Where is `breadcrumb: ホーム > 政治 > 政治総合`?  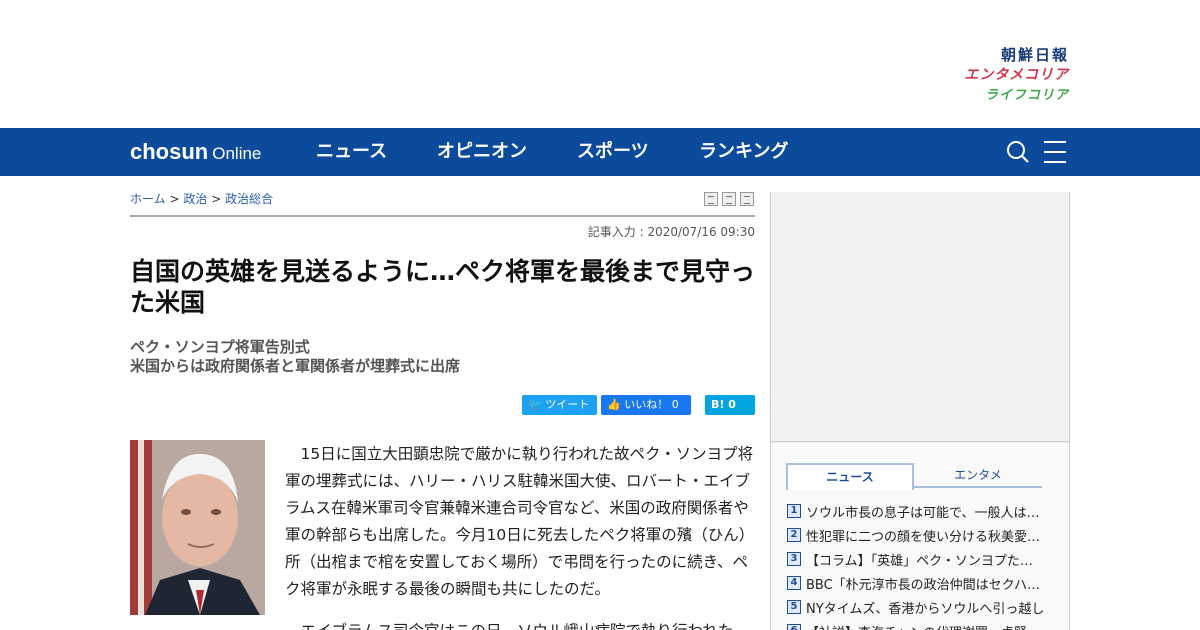 breadcrumb: ホーム > 政治 > 政治総合 is located at coordinates (201, 198).